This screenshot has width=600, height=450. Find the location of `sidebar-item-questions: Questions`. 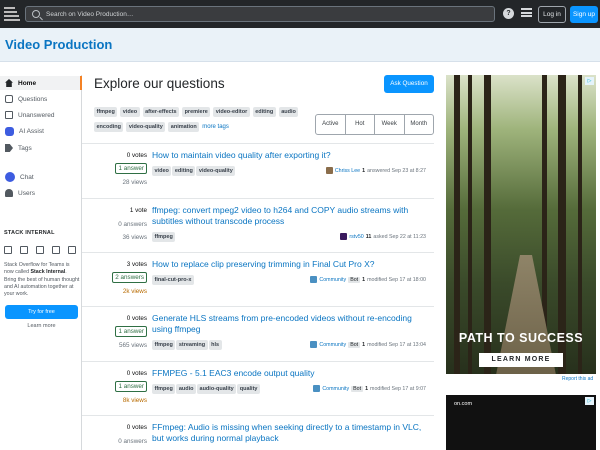

sidebar-item-questions: Questions is located at coordinates (41, 99).